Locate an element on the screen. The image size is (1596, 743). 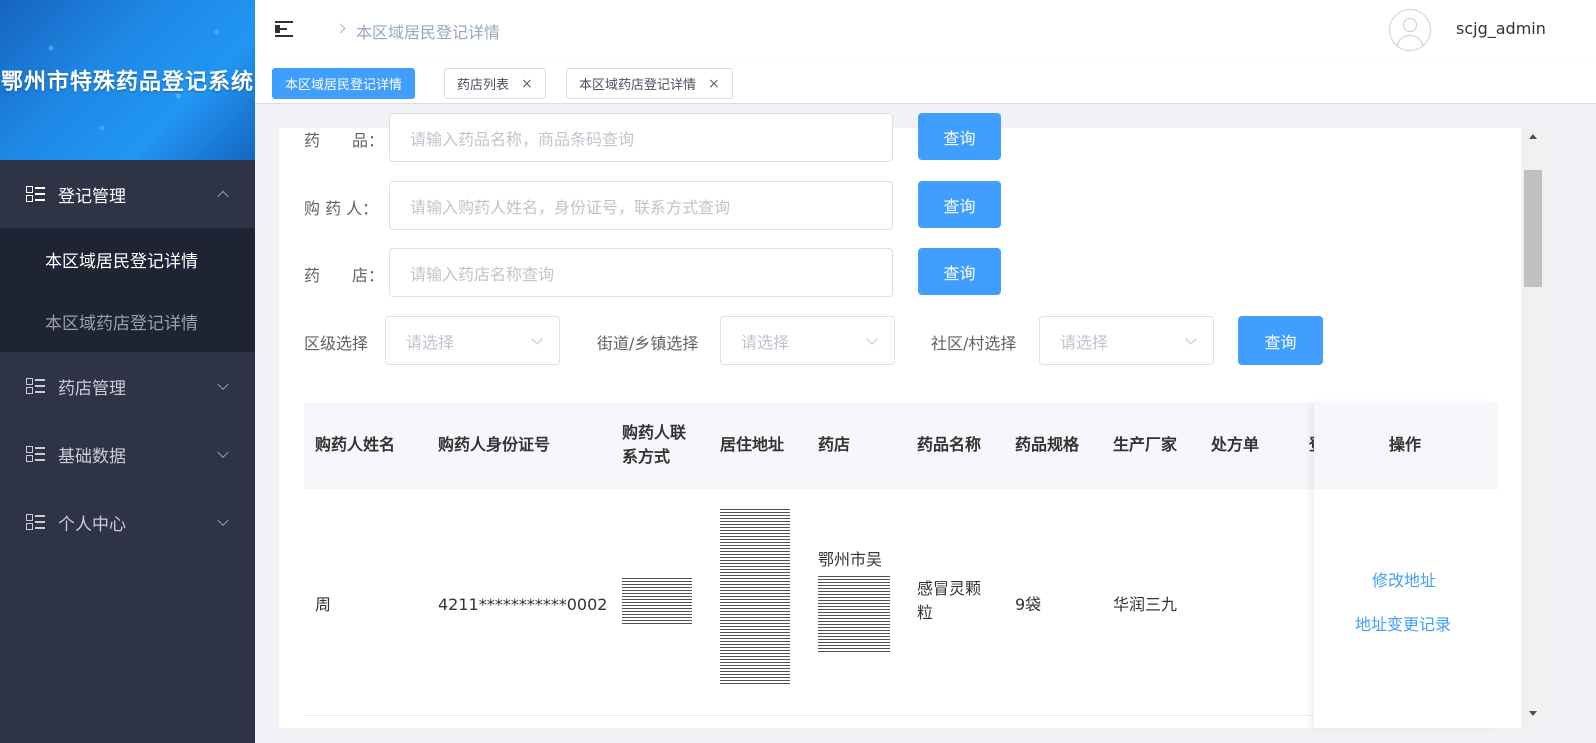
cell-manufacturer: 华润三九 is located at coordinates (1145, 604).